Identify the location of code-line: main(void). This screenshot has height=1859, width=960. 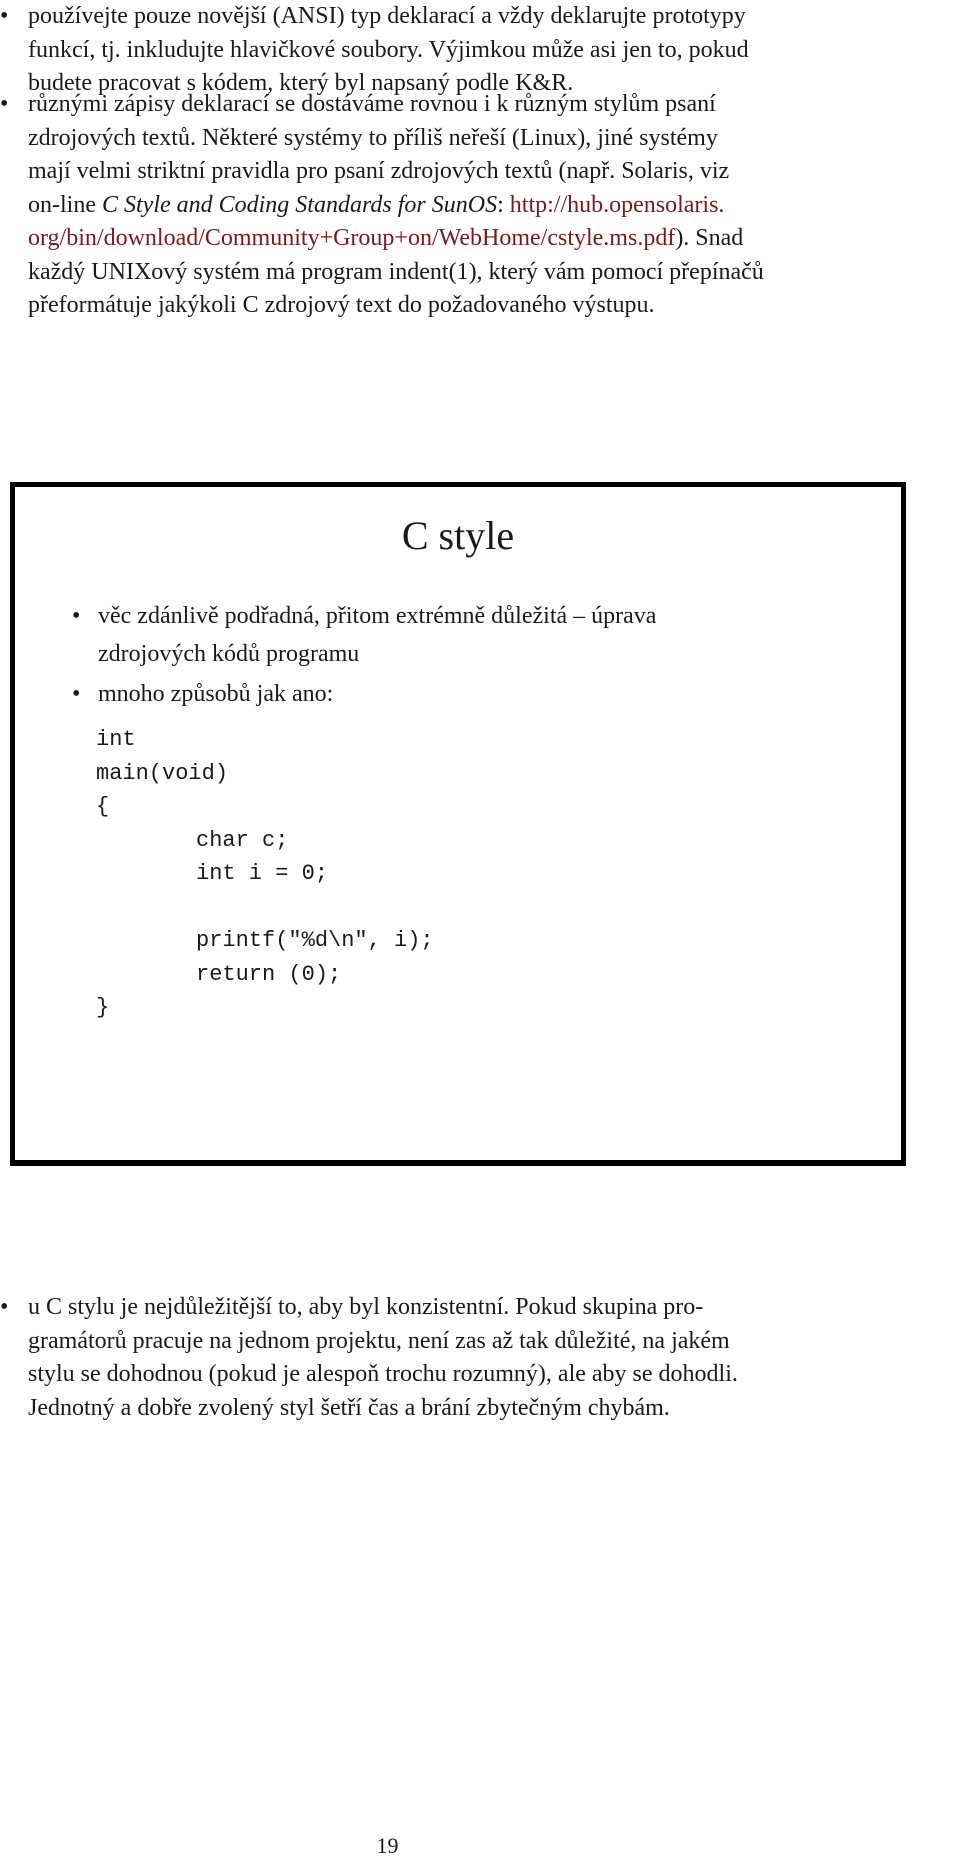
(162, 773).